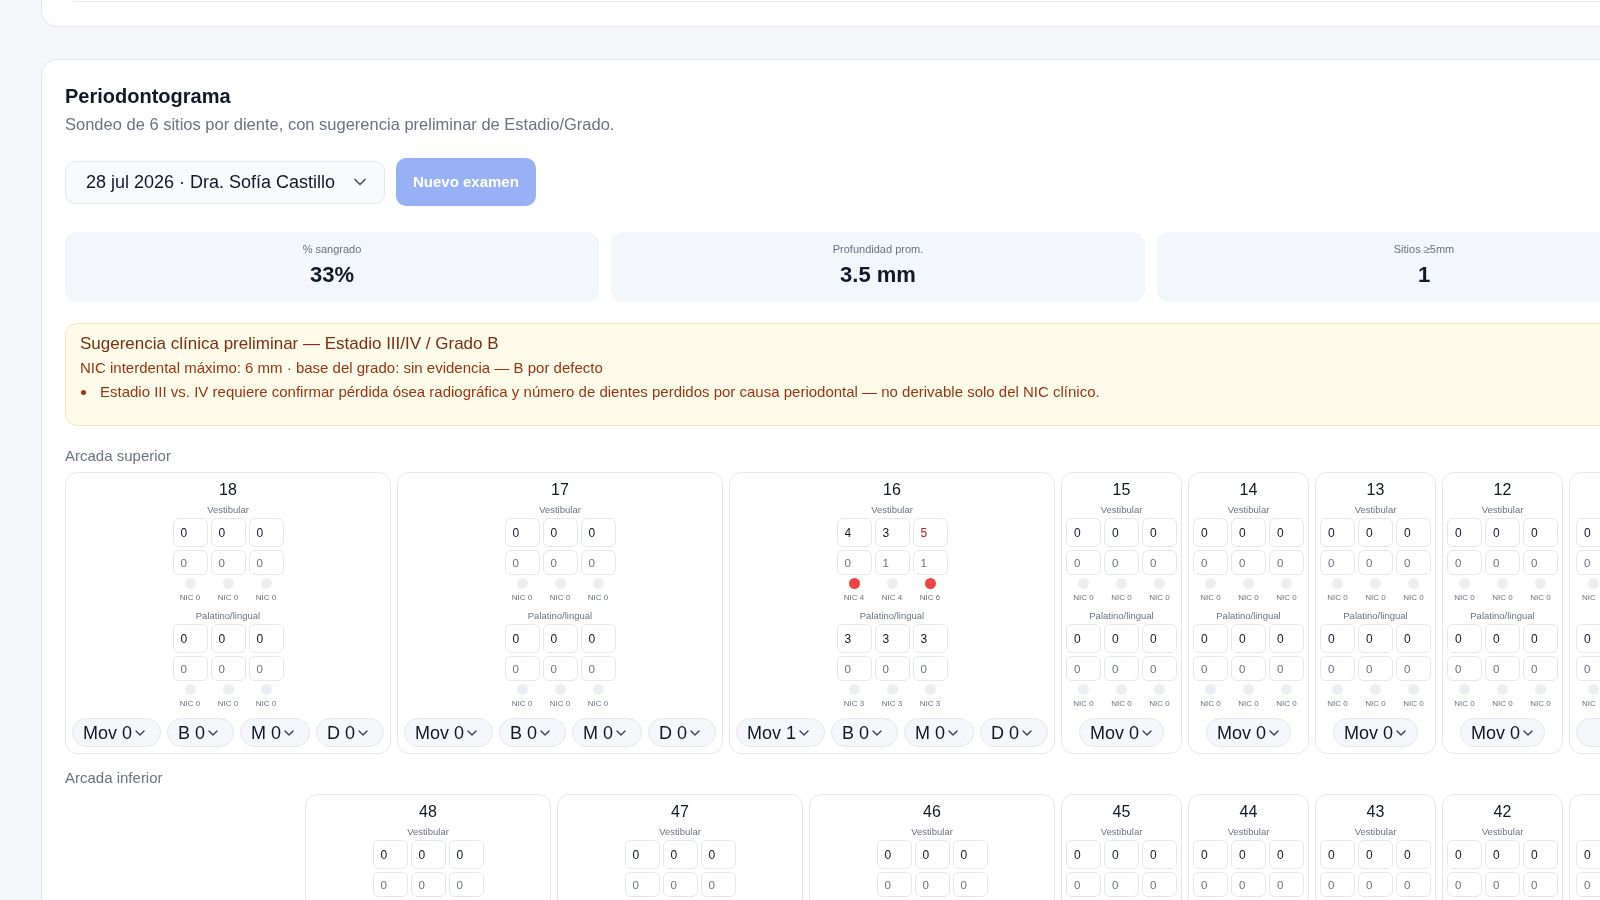  What do you see at coordinates (865, 732) in the screenshot?
I see `dropdown-select: B 0` at bounding box center [865, 732].